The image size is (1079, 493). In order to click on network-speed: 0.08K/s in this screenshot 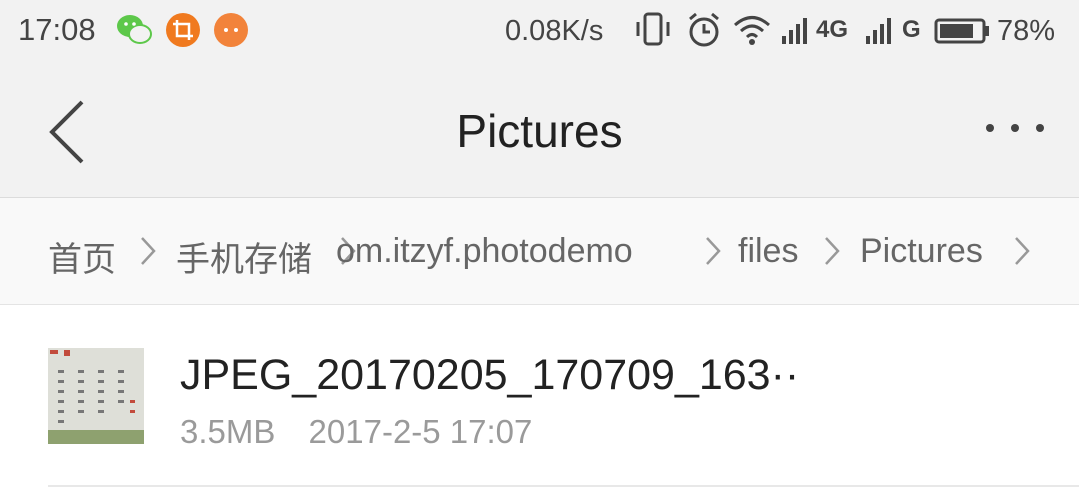, I will do `click(554, 31)`.